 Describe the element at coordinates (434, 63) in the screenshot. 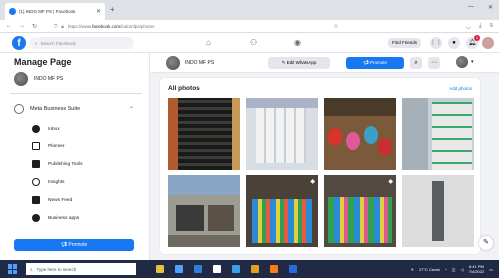

I see `more-options-button: ⋯` at that location.